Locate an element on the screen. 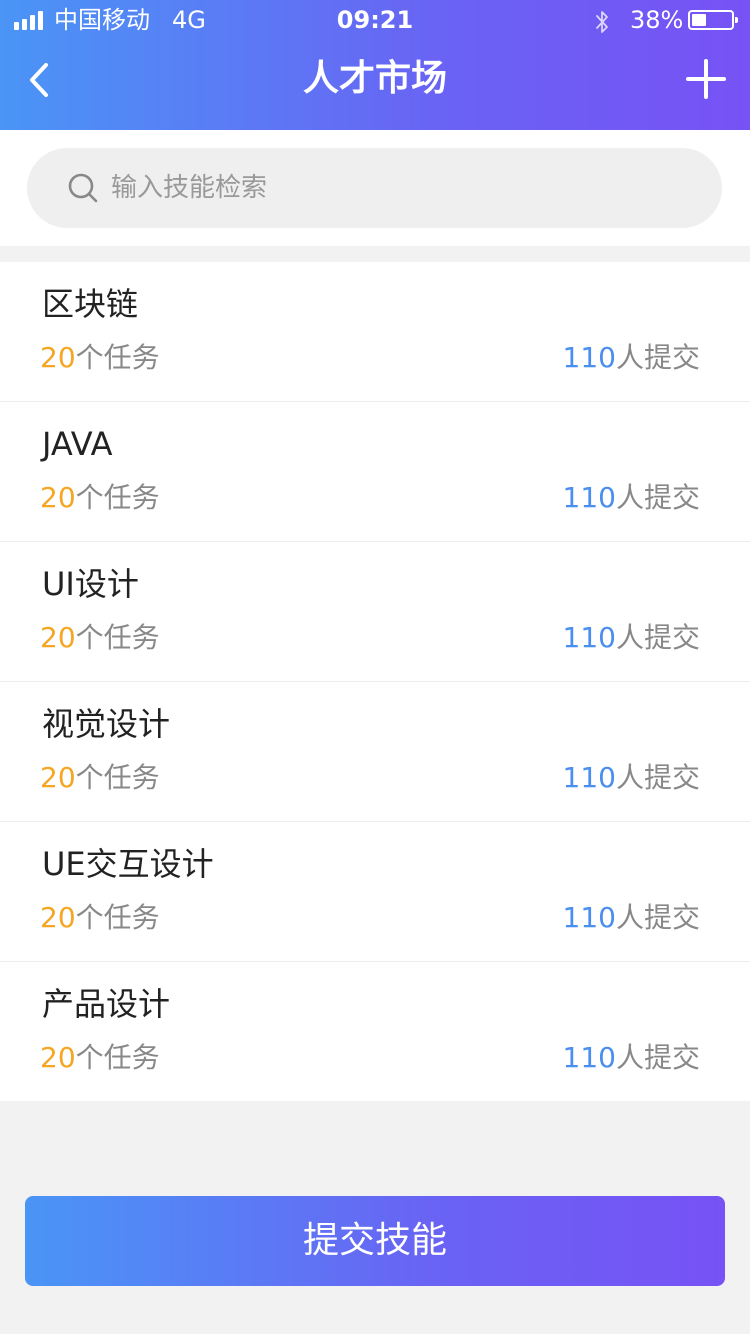 The height and width of the screenshot is (1334, 750). skill-name: UE交互设计 is located at coordinates (128, 864).